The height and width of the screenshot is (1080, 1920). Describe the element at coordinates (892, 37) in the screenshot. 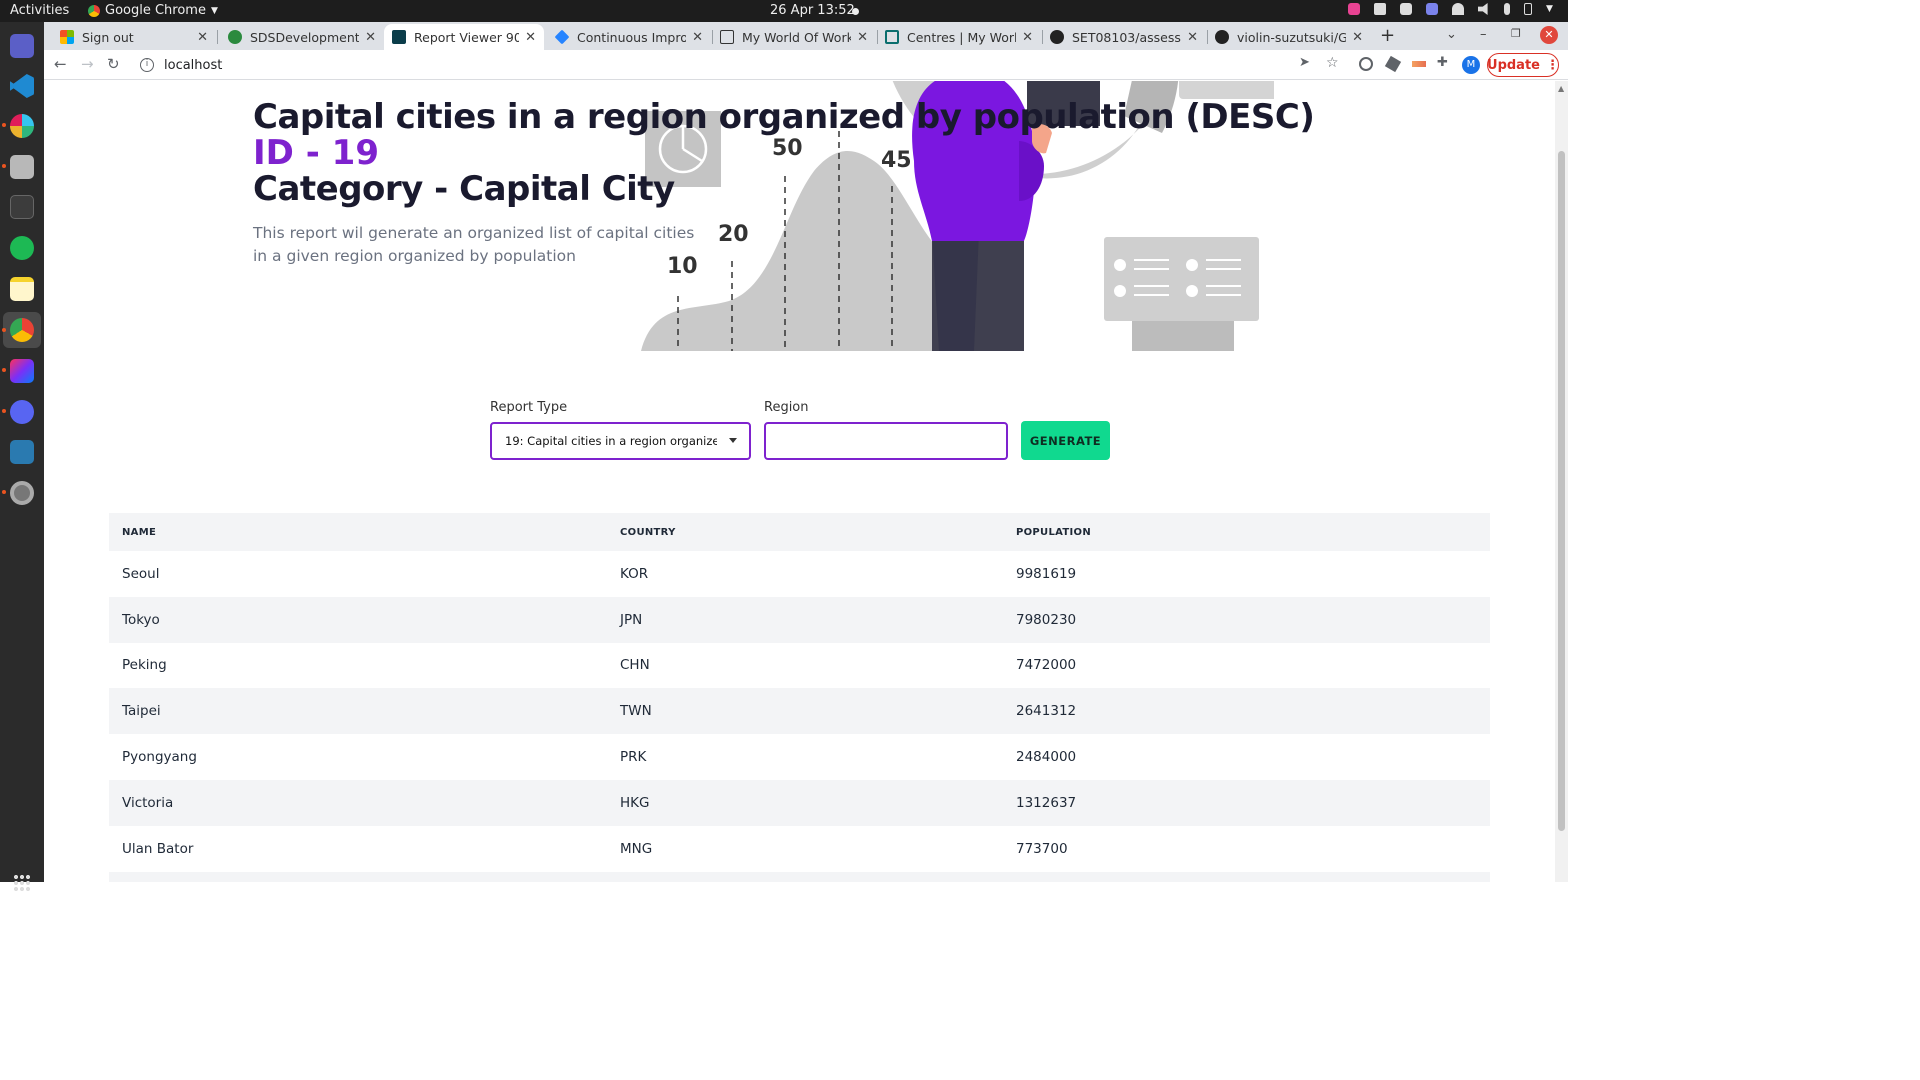

I see `my-world-of-work-icon` at that location.